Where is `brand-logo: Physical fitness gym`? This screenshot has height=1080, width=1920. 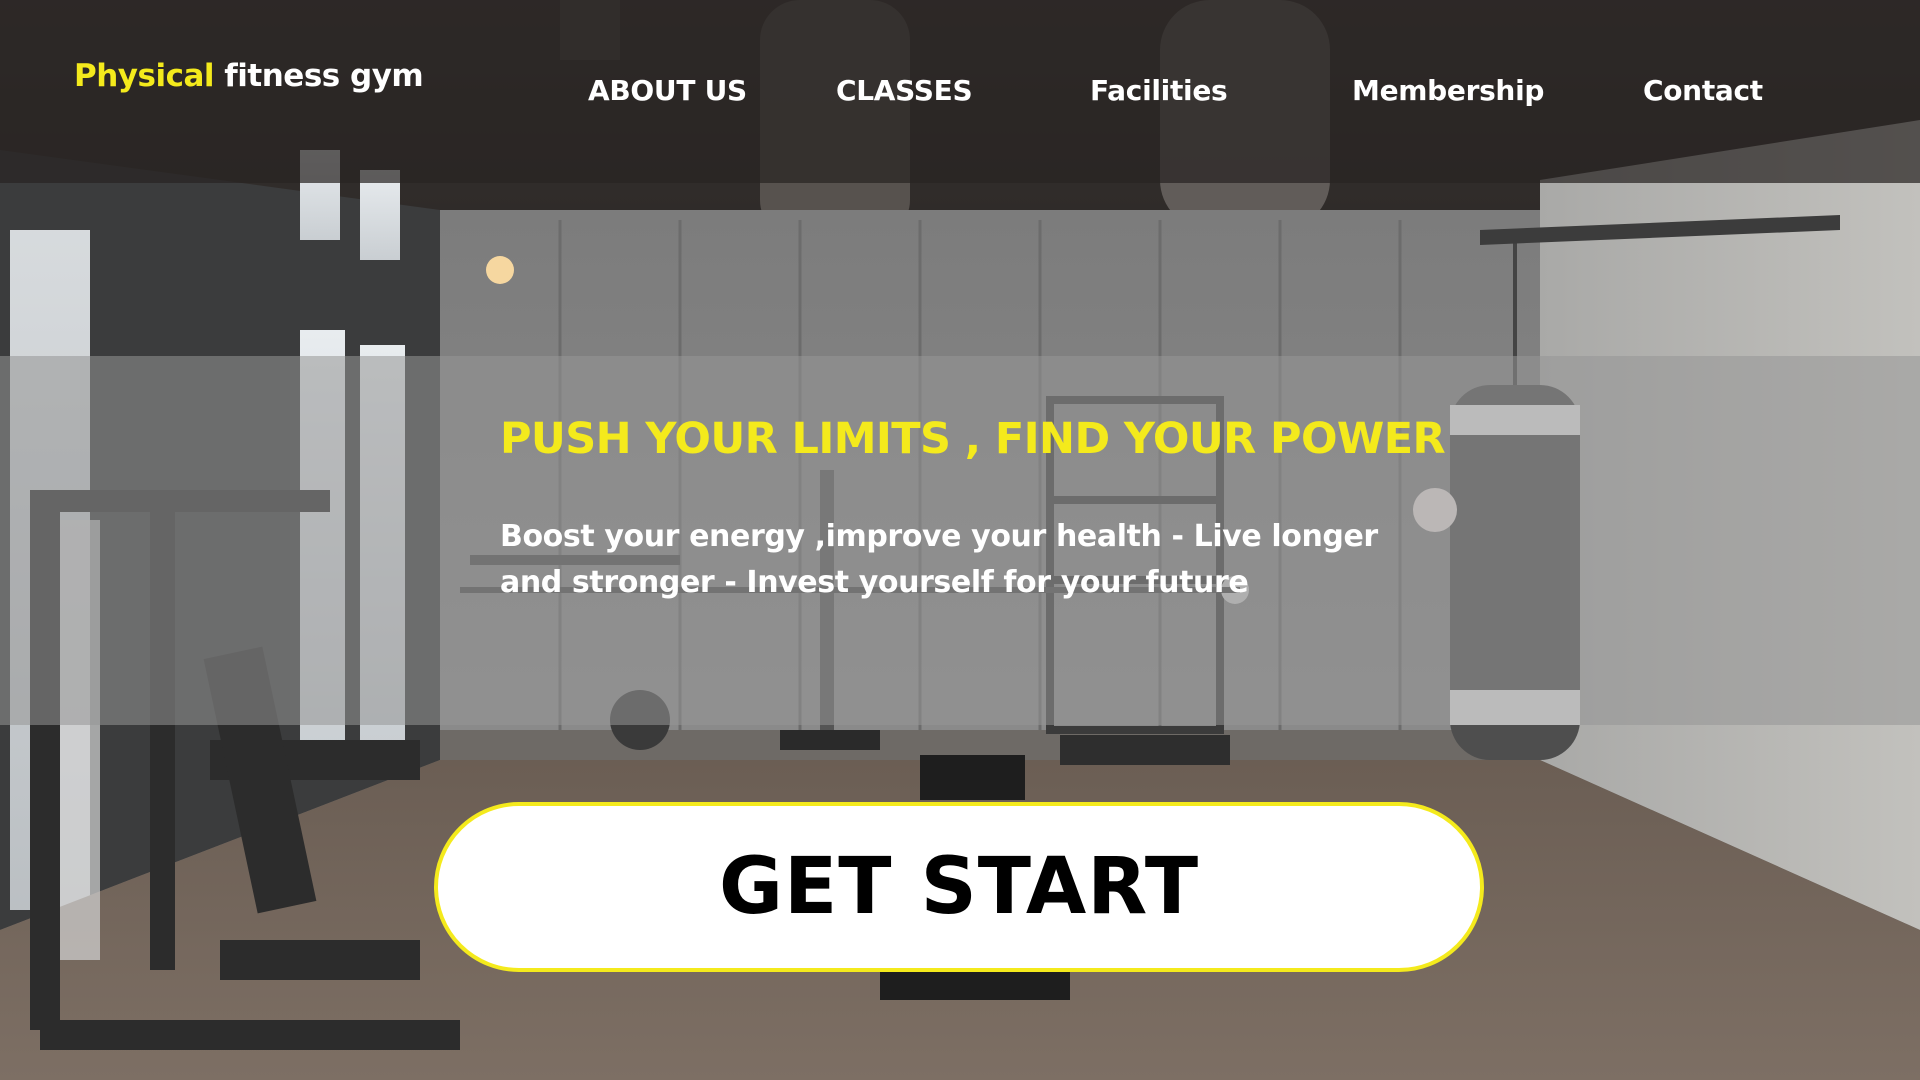
brand-logo: Physical fitness gym is located at coordinates (249, 76).